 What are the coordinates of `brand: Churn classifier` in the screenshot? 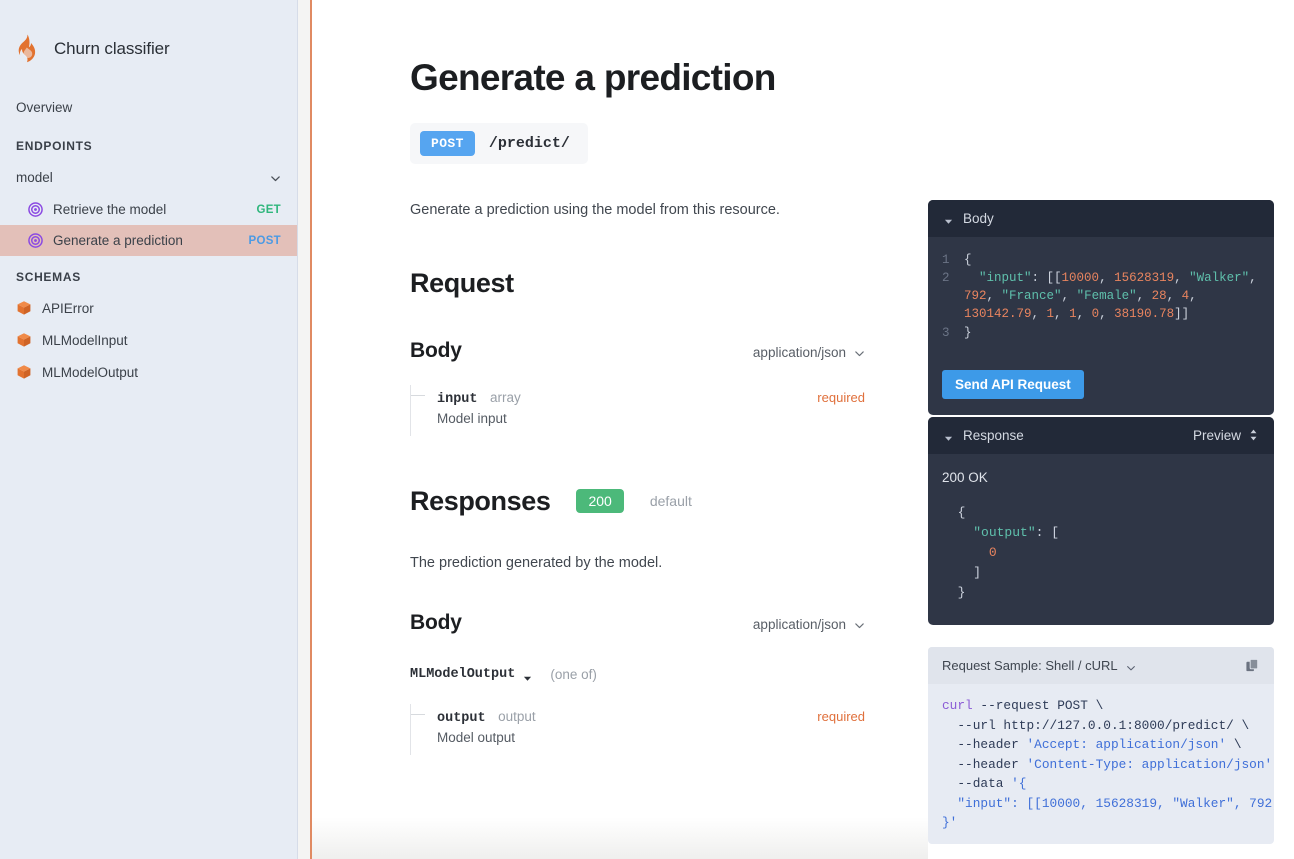 It's located at (148, 36).